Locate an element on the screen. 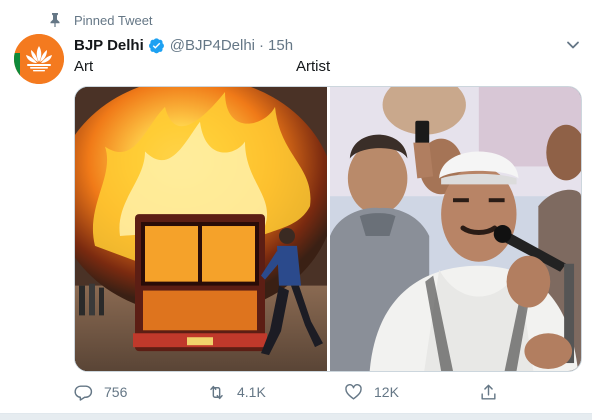 The height and width of the screenshot is (420, 592). tweet-timestamp: 15h is located at coordinates (280, 45).